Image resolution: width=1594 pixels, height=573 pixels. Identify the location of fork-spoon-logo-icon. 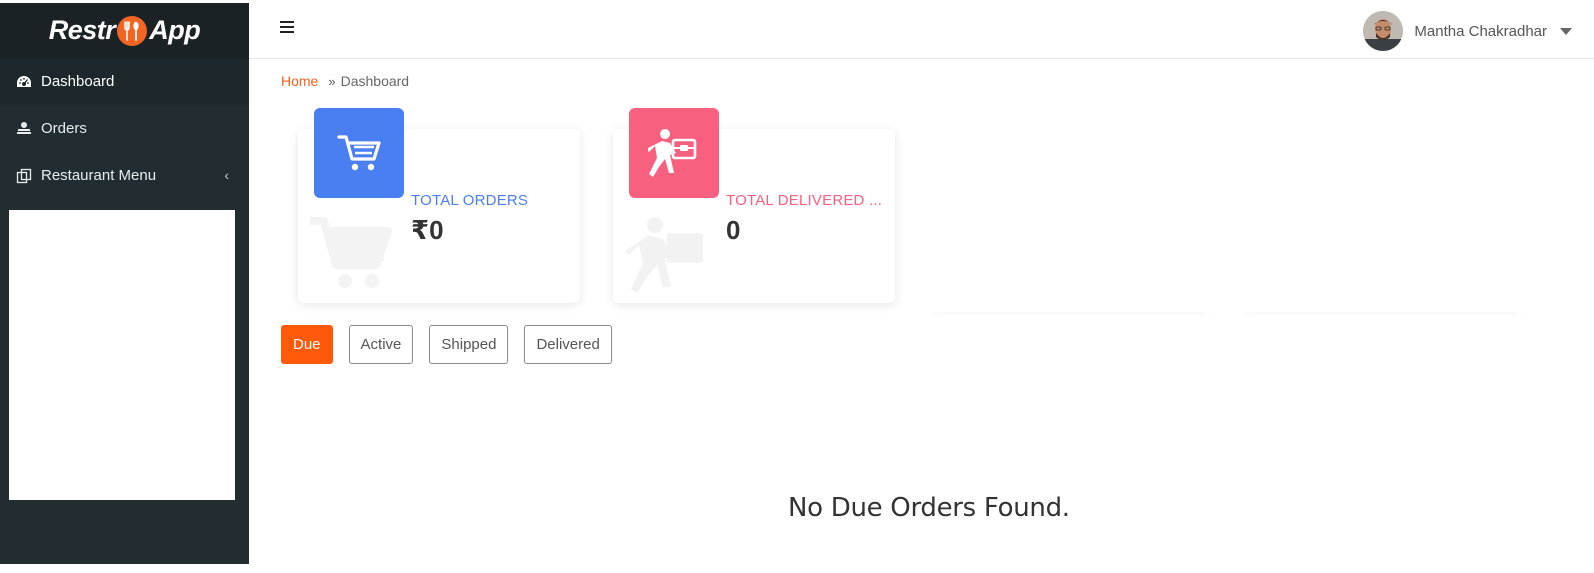
(132, 30).